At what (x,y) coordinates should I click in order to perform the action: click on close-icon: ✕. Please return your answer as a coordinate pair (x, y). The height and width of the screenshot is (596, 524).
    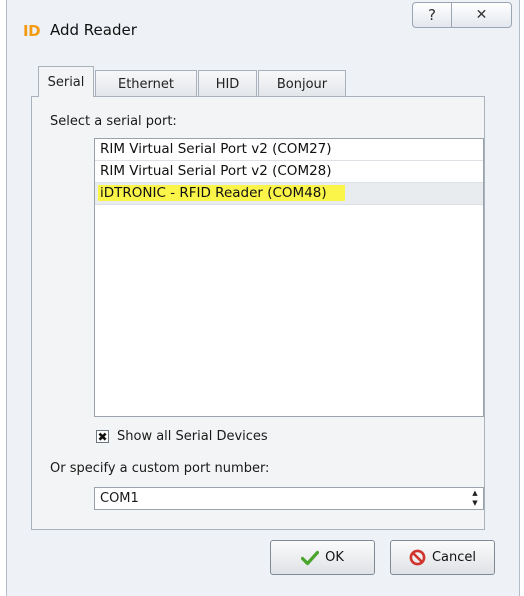
    Looking at the image, I should click on (481, 15).